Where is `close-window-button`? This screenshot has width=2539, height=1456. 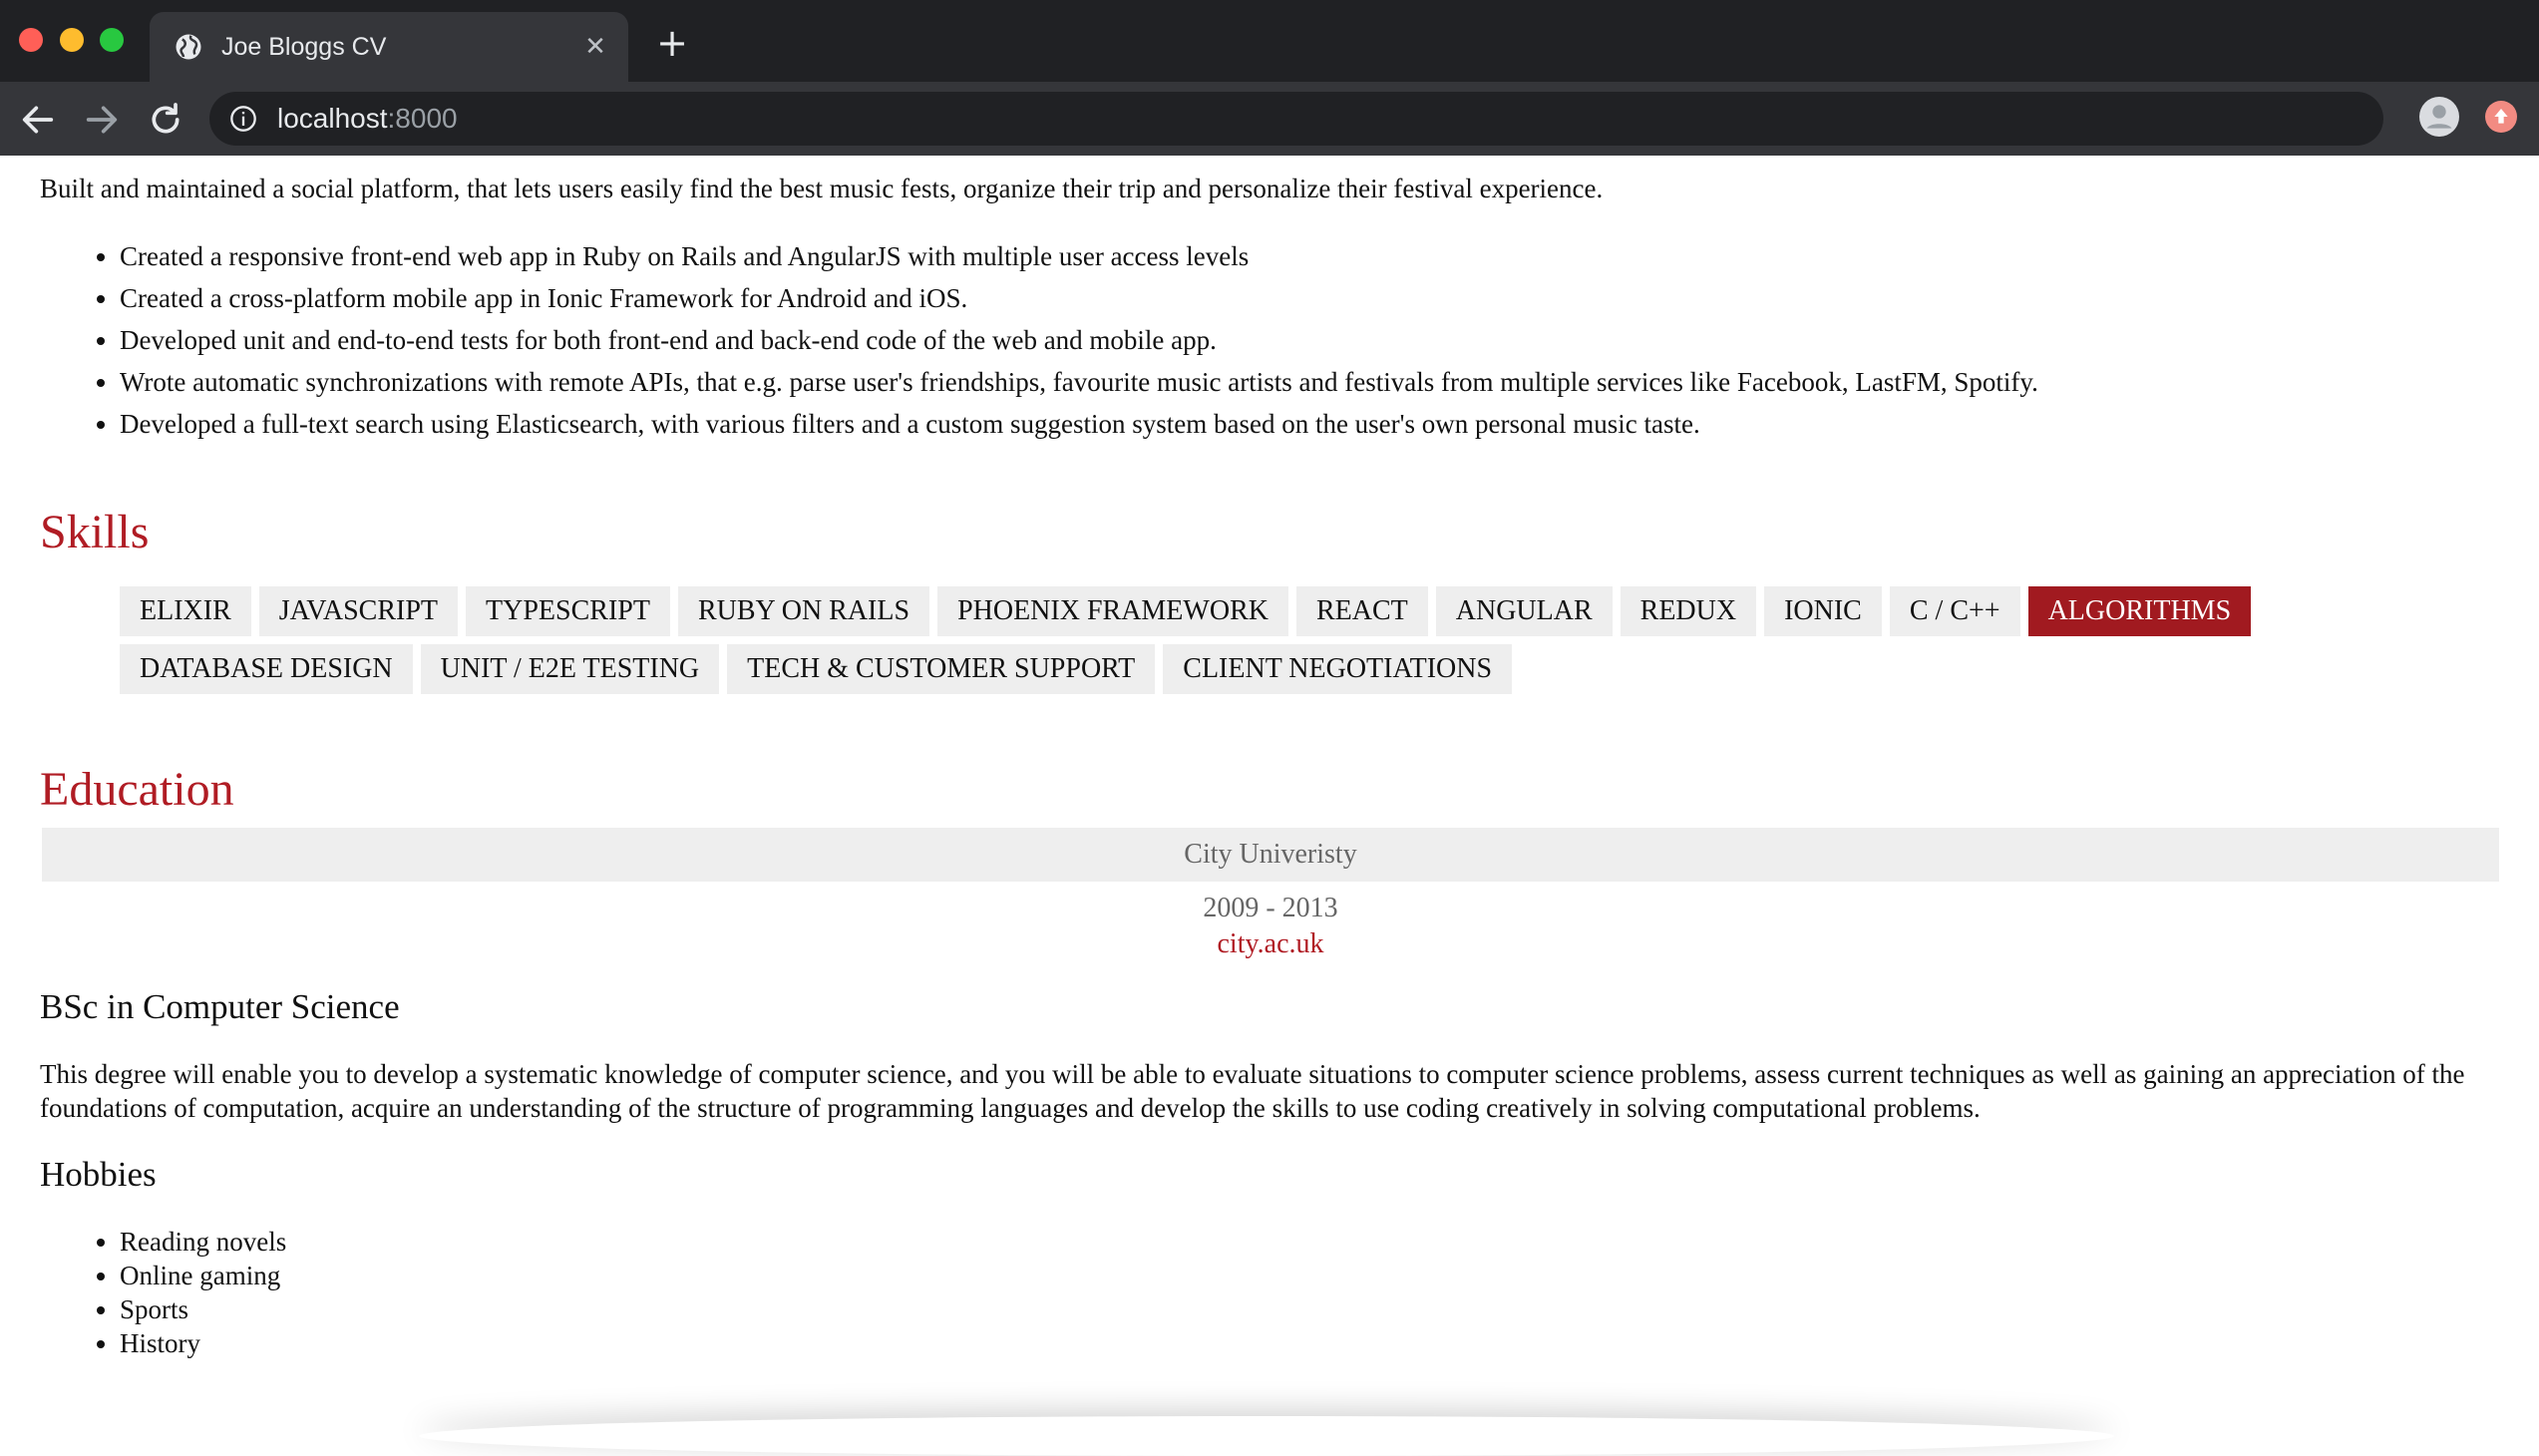
close-window-button is located at coordinates (31, 40).